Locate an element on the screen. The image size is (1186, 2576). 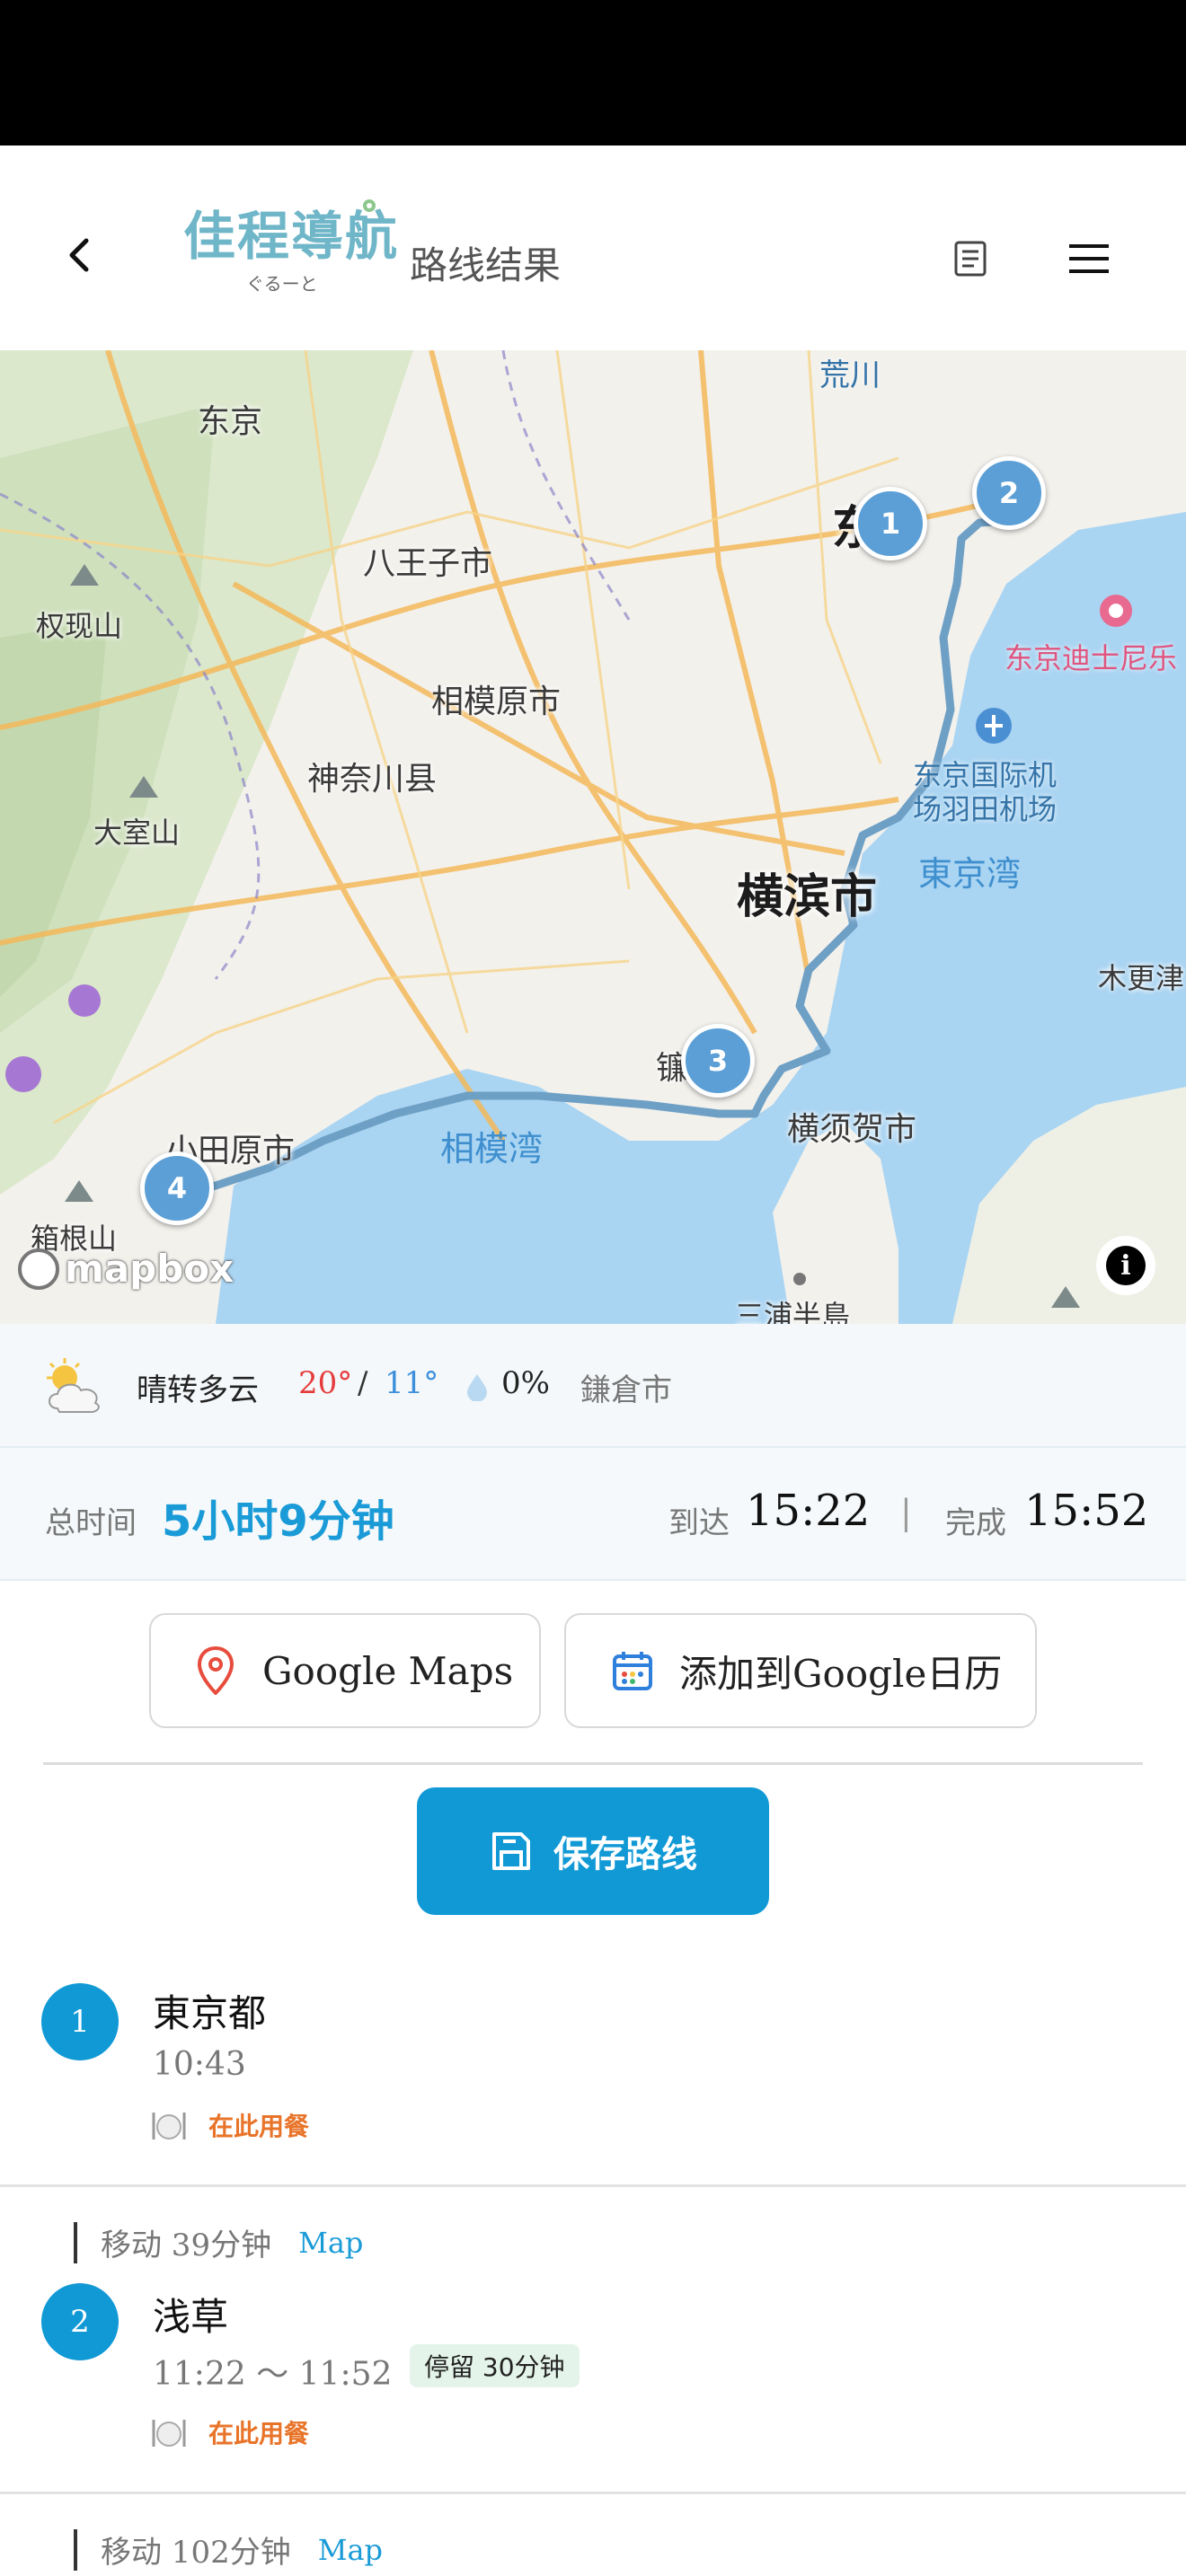
stop-number-badge: 1 is located at coordinates (80, 2021).